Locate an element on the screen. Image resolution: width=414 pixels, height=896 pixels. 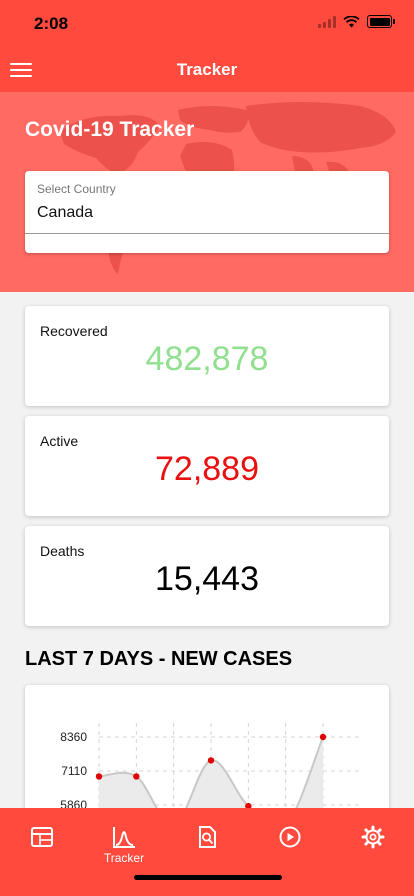
recovered-card: Recovered 482,878 is located at coordinates (207, 356).